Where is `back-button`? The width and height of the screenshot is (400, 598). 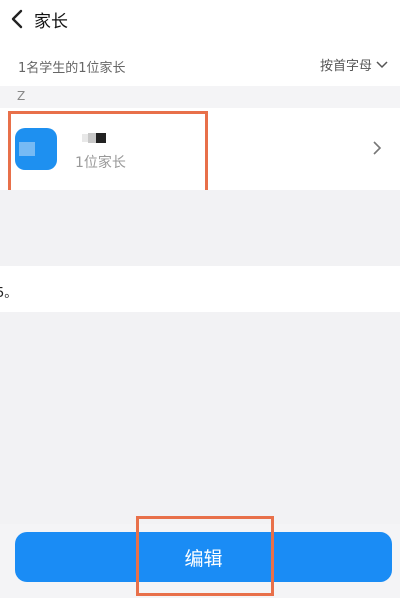
back-button is located at coordinates (17, 19).